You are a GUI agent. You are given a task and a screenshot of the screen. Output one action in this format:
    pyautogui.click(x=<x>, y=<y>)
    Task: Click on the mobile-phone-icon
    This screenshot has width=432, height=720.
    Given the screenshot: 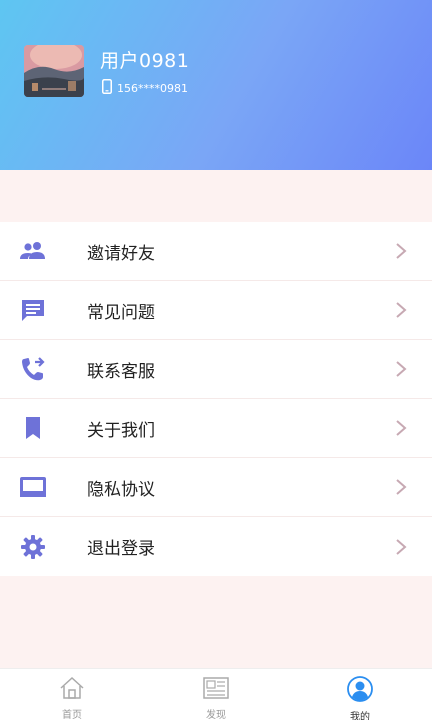 What is the action you would take?
    pyautogui.click(x=107, y=88)
    